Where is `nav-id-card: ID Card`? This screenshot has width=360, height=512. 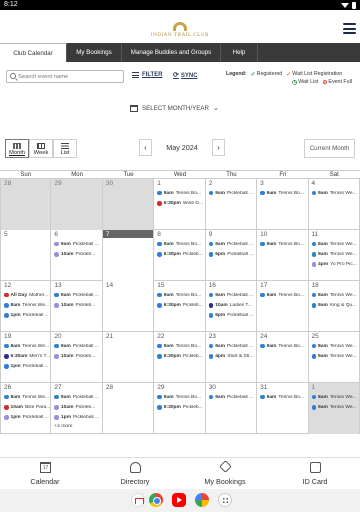 nav-id-card: ID Card is located at coordinates (315, 474).